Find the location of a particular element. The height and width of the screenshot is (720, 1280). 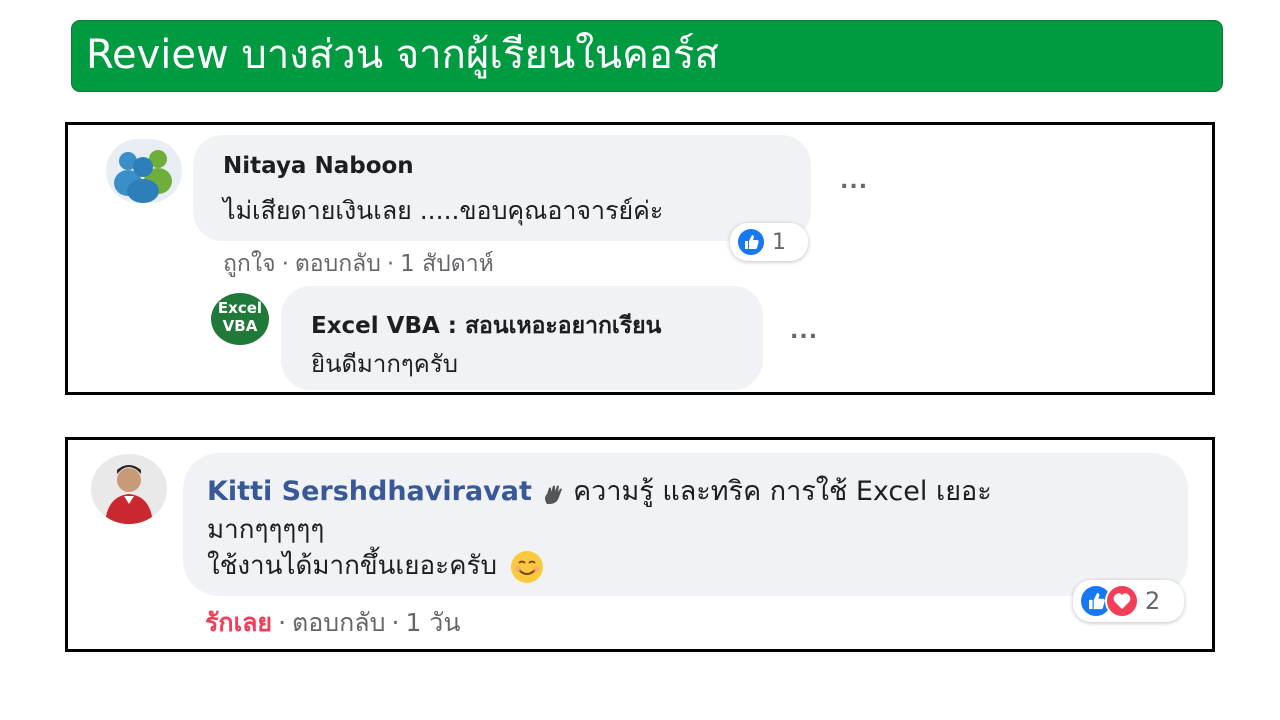

comment-text: ไม่เสียดายเงินเลย .....ขอบคุณอาจารย์ค่ะ is located at coordinates (443, 210).